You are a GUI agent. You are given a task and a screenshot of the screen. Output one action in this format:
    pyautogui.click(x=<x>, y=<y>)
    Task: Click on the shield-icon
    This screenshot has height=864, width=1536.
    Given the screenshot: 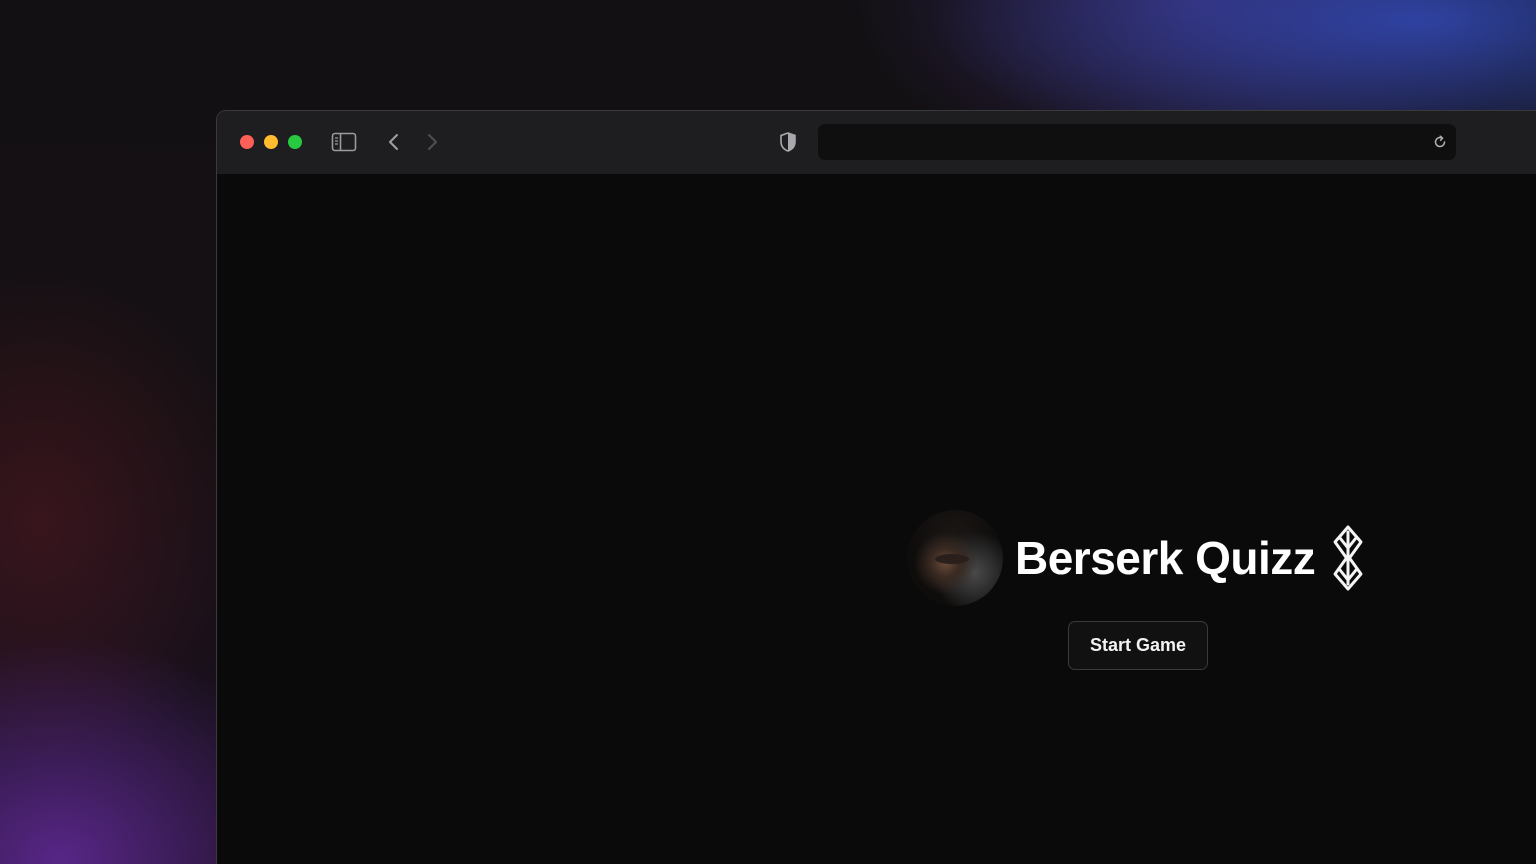 What is the action you would take?
    pyautogui.click(x=788, y=142)
    